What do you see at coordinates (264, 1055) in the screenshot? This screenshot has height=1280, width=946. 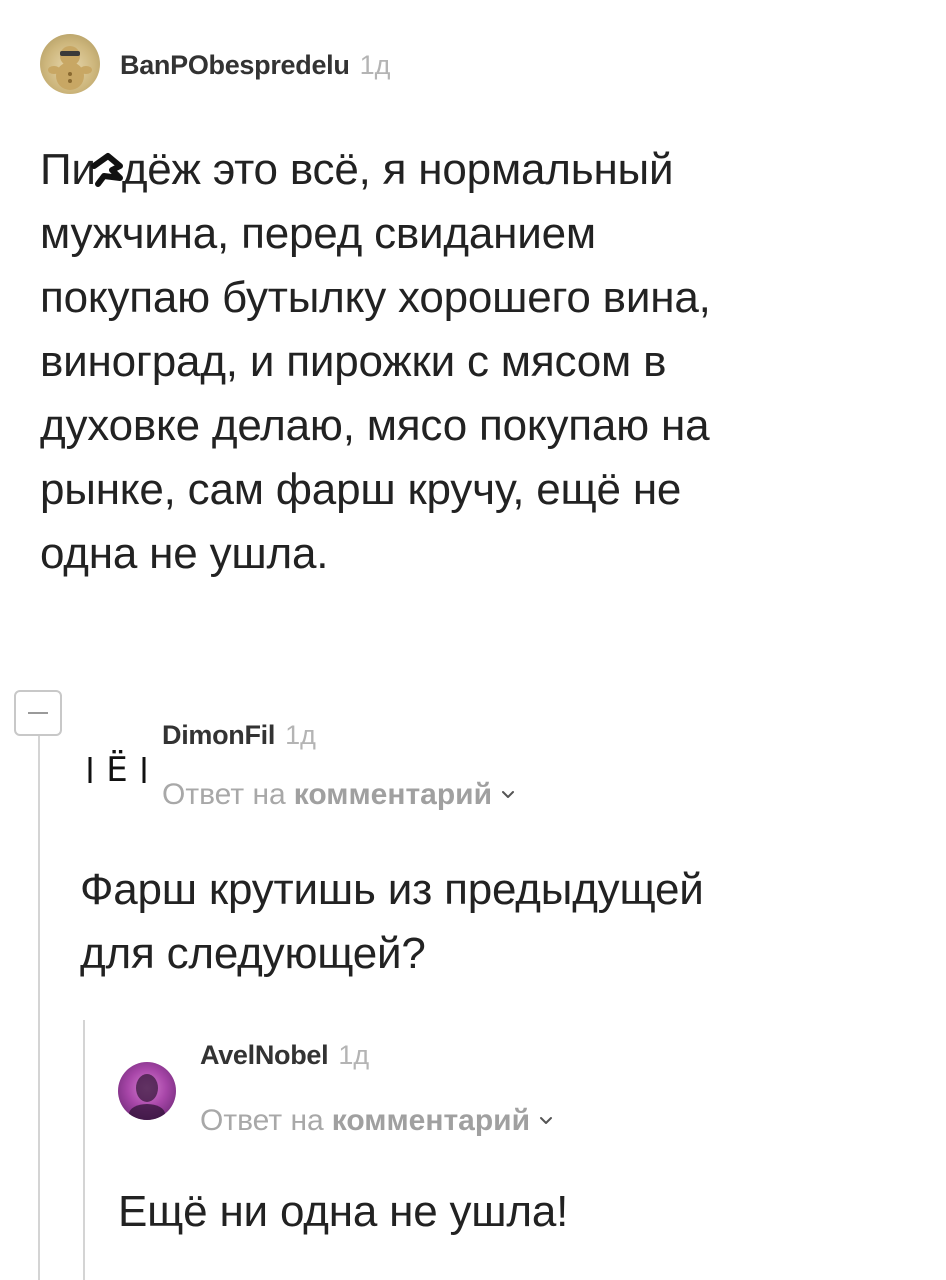 I see `username: AvelNobel` at bounding box center [264, 1055].